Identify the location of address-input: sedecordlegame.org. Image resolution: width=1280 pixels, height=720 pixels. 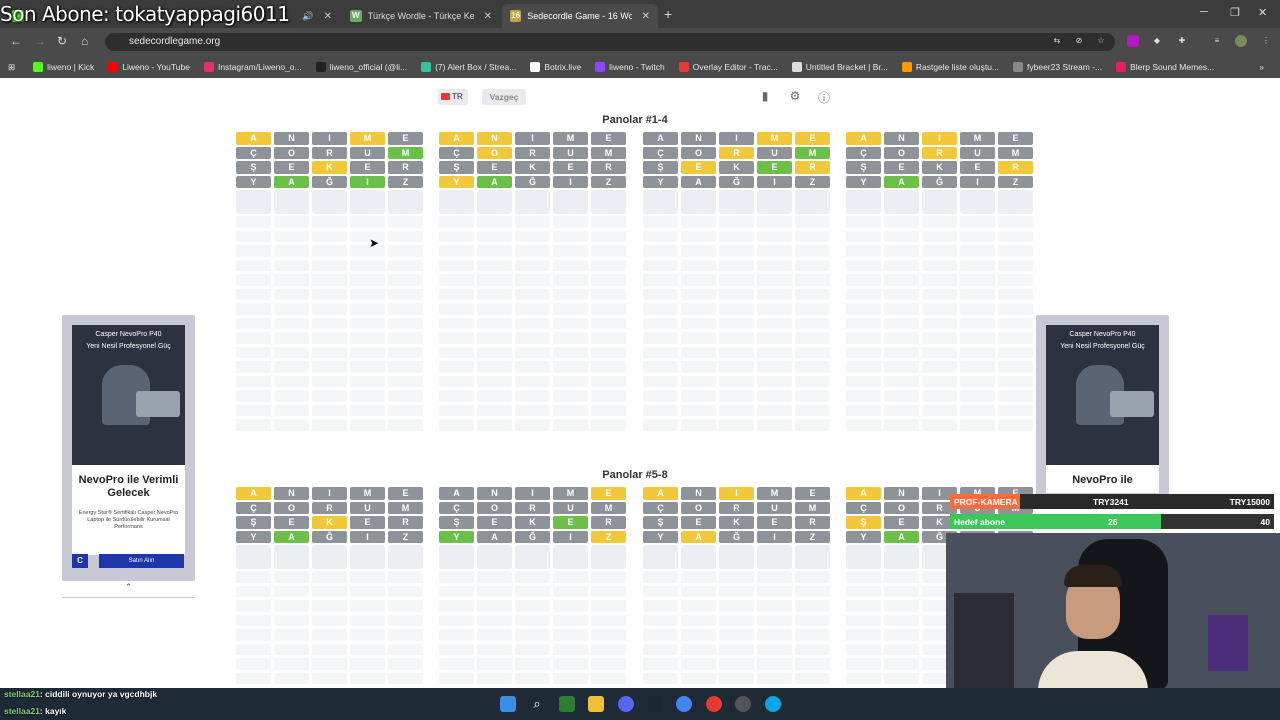
(610, 42).